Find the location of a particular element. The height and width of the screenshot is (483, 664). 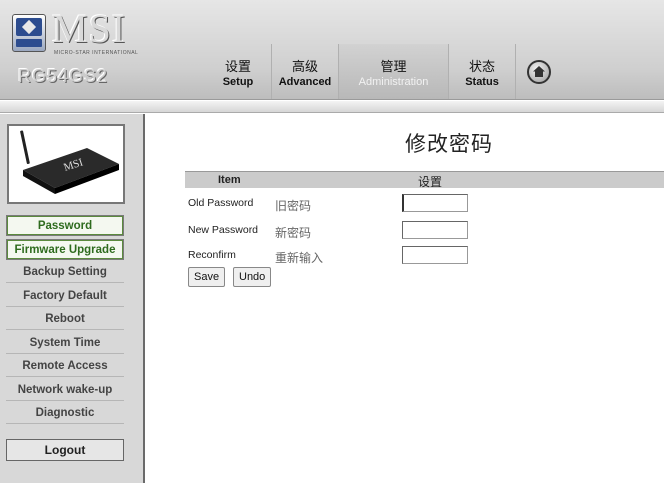

sidebar-item-password: Password is located at coordinates (65, 225).